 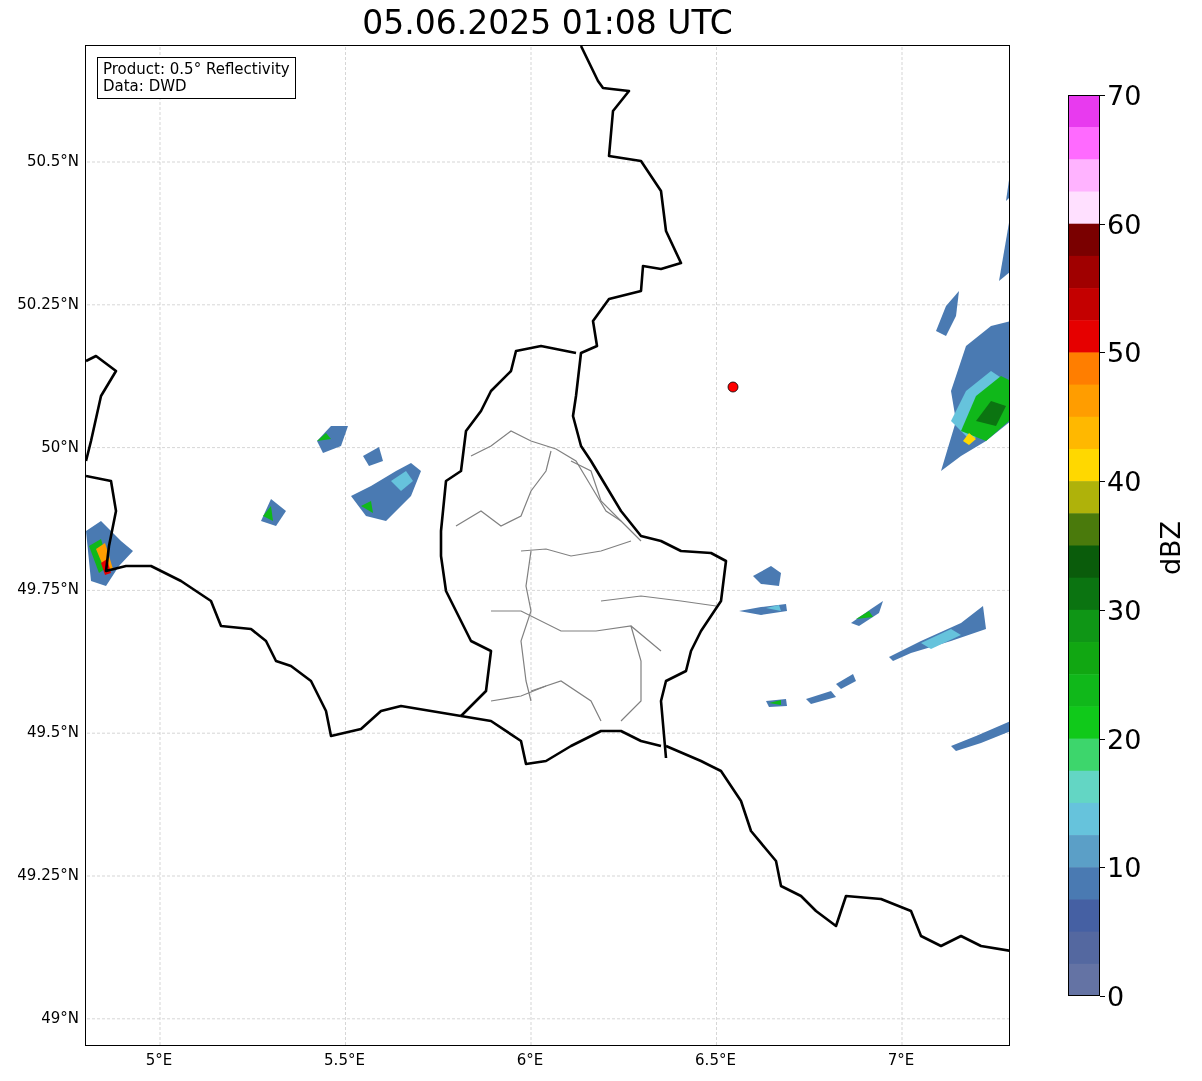 I want to click on longitude-label: 5.5°E, so click(x=344, y=1060).